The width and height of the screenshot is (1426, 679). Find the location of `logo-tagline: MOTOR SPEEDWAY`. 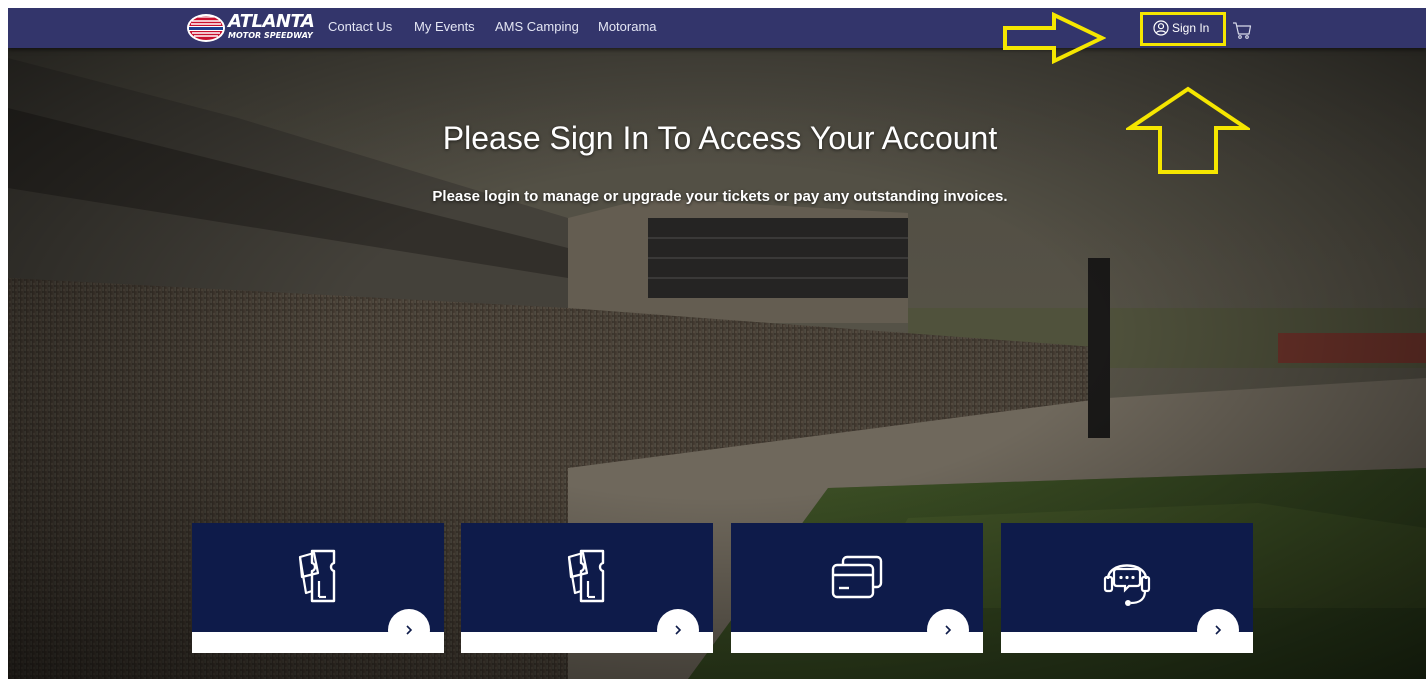

logo-tagline: MOTOR SPEEDWAY is located at coordinates (270, 35).